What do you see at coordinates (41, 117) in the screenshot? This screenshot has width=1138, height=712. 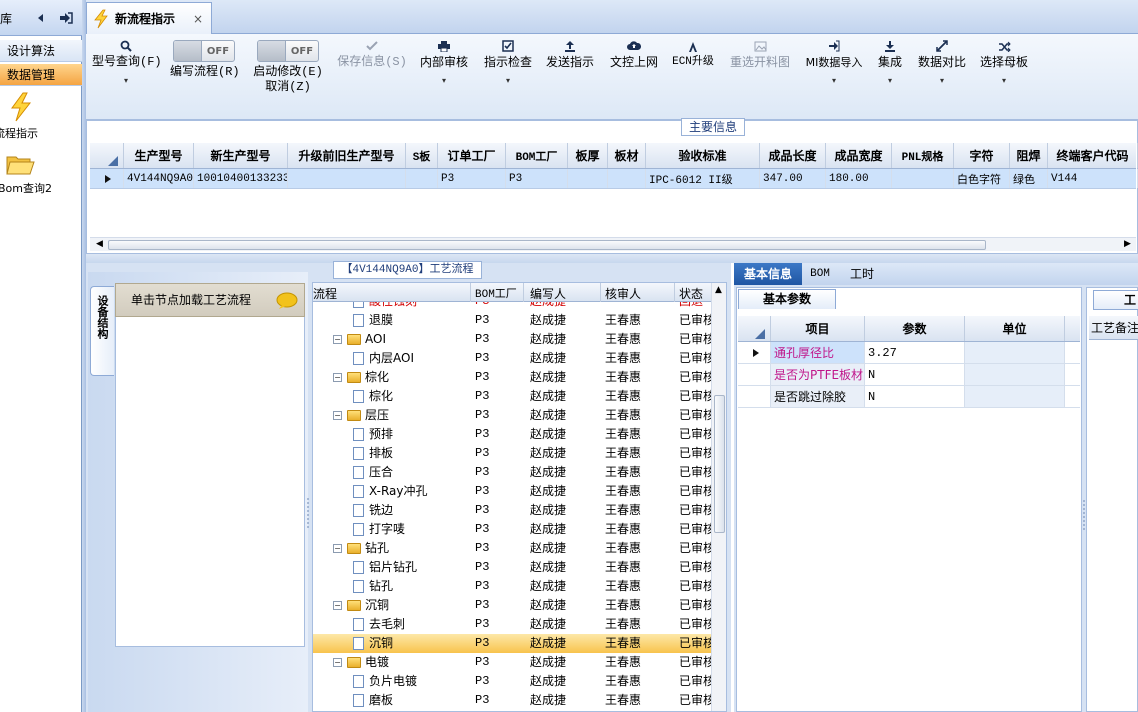 I see `nav-item-process-instruction: 流程指示` at bounding box center [41, 117].